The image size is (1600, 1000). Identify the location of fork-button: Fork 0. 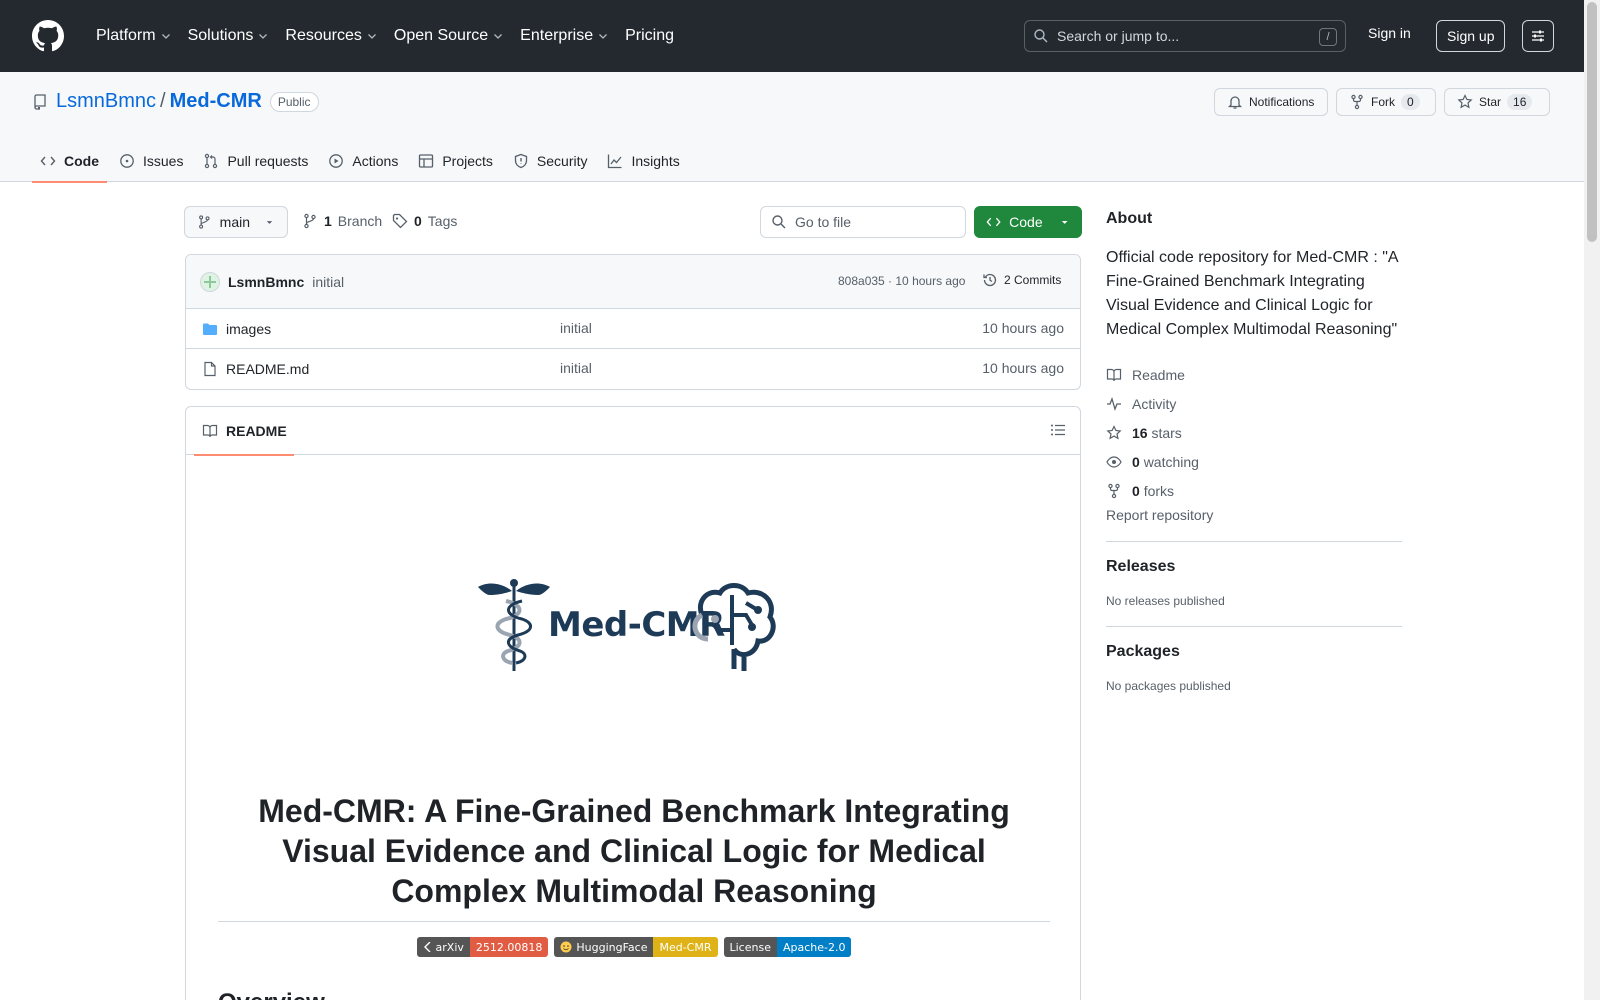
(1386, 102).